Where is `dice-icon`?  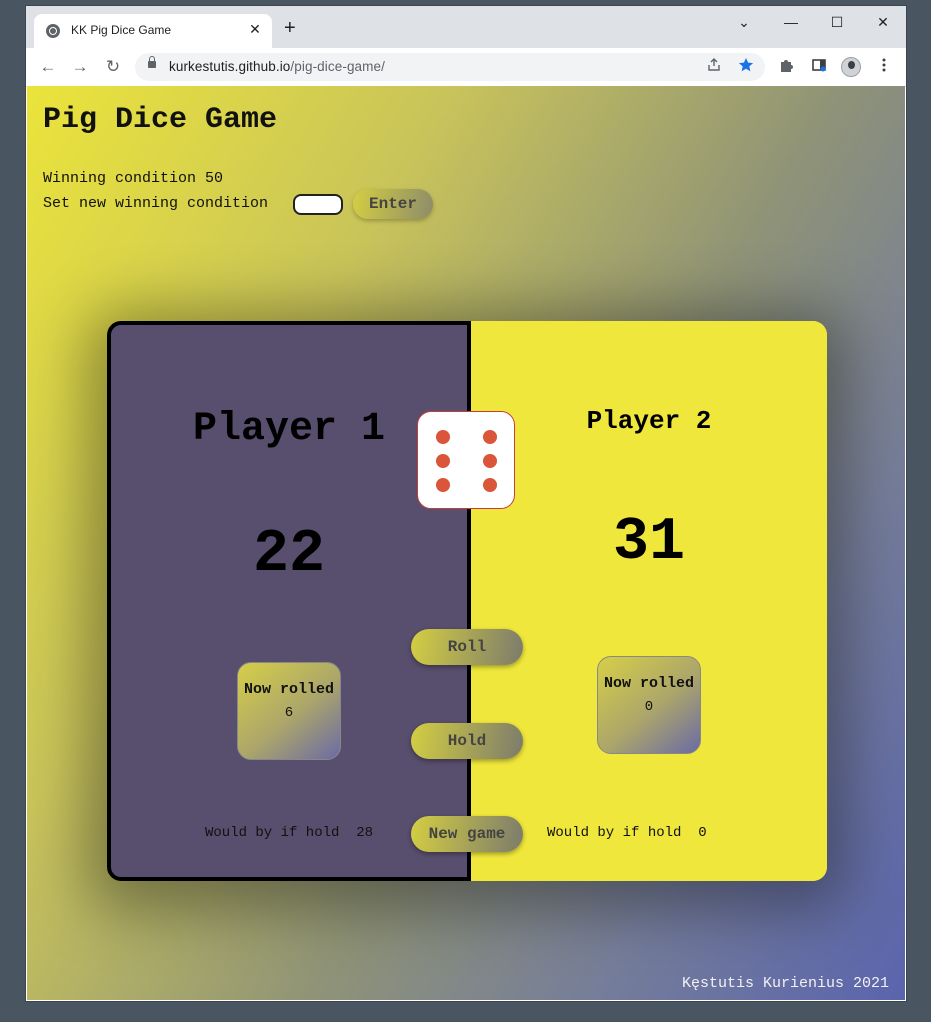 dice-icon is located at coordinates (466, 460).